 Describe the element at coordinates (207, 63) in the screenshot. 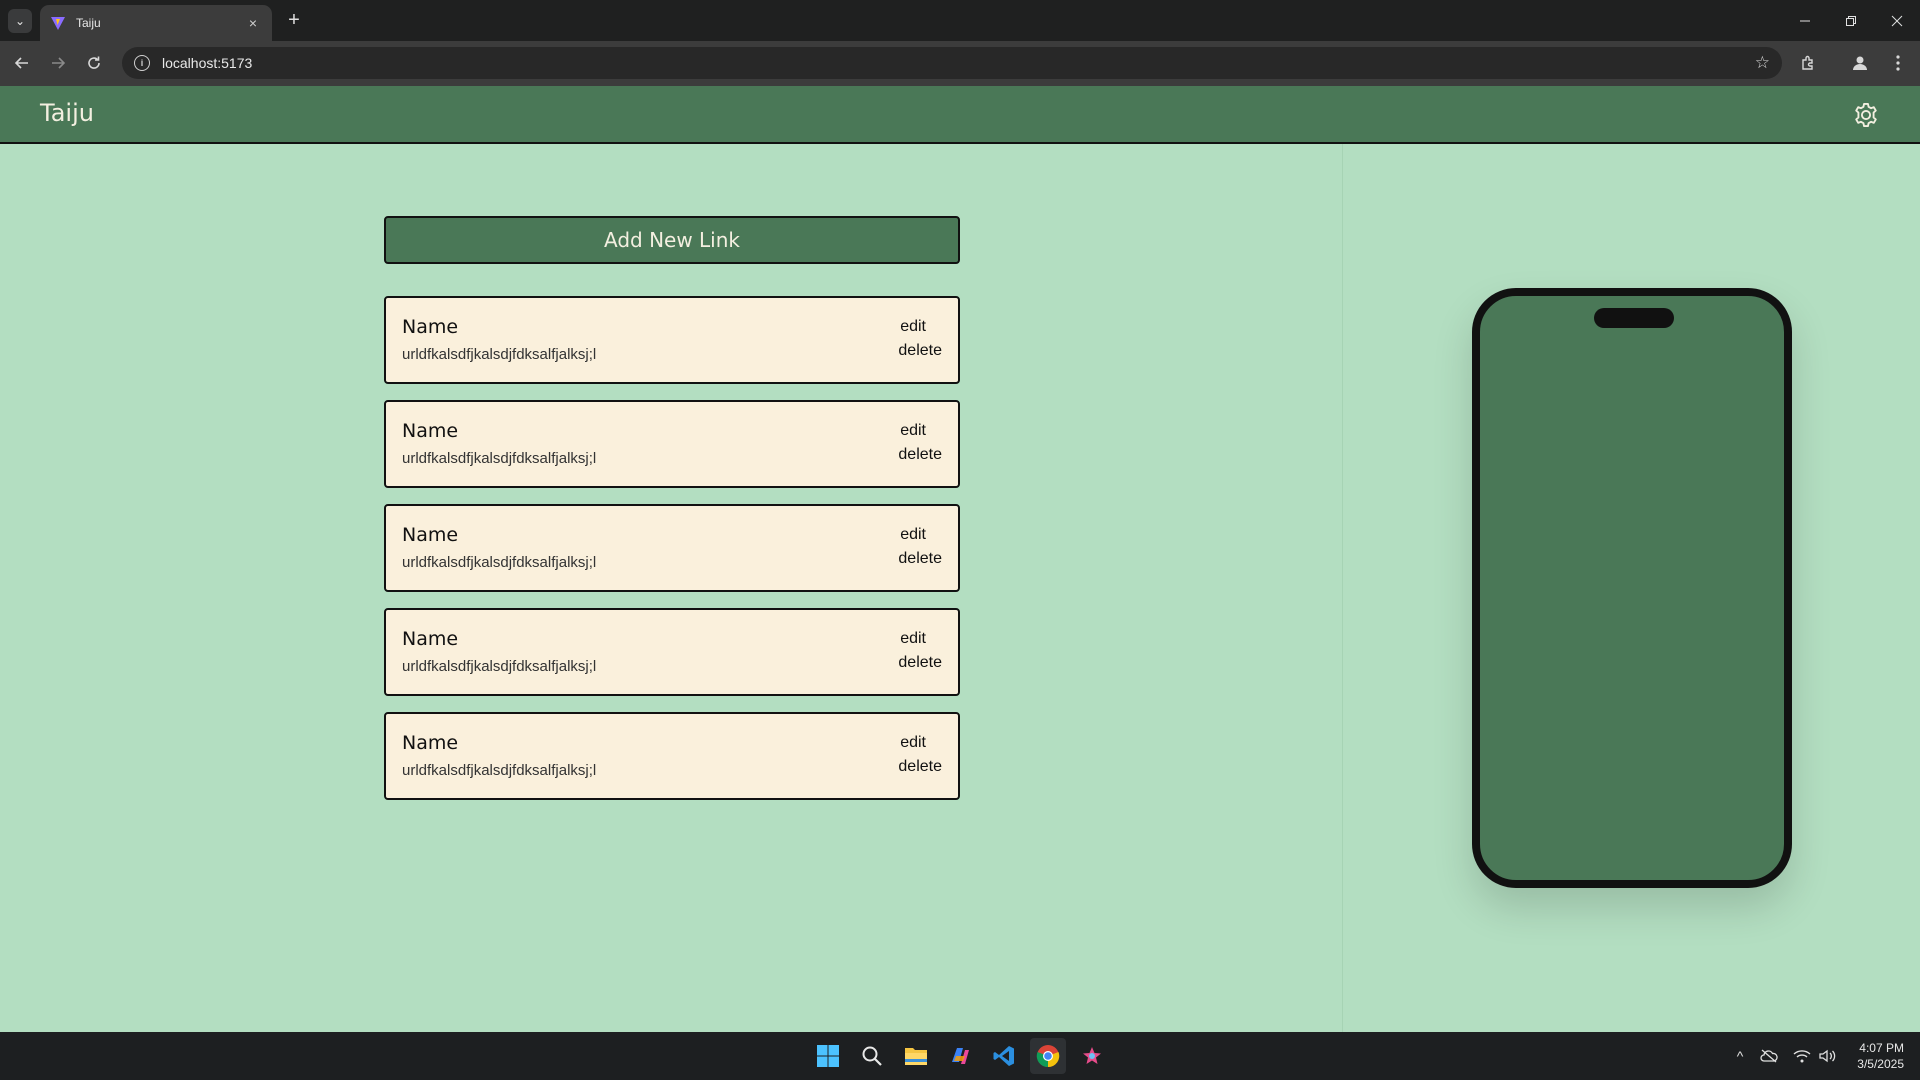

I see `address-url: localhost:5173` at that location.